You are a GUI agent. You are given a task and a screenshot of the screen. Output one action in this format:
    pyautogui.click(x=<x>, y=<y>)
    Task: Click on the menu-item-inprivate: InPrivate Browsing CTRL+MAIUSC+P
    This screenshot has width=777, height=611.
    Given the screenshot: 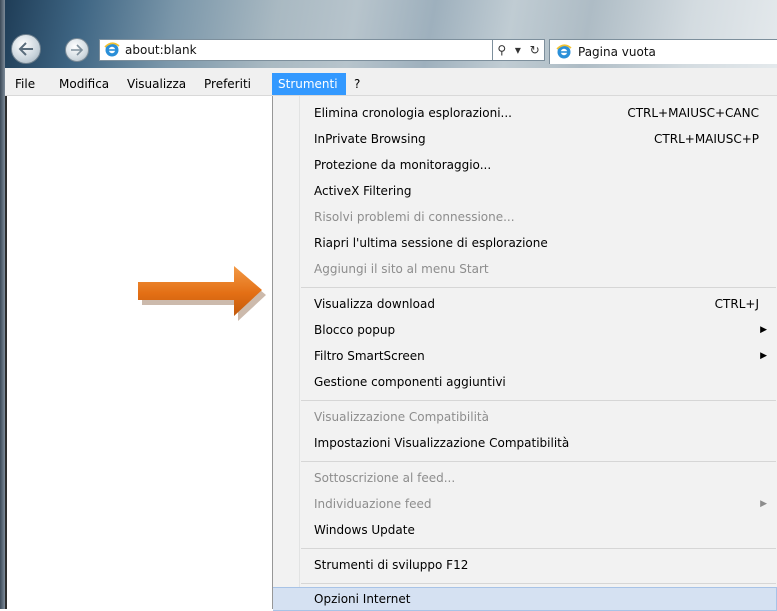 What is the action you would take?
    pyautogui.click(x=525, y=139)
    